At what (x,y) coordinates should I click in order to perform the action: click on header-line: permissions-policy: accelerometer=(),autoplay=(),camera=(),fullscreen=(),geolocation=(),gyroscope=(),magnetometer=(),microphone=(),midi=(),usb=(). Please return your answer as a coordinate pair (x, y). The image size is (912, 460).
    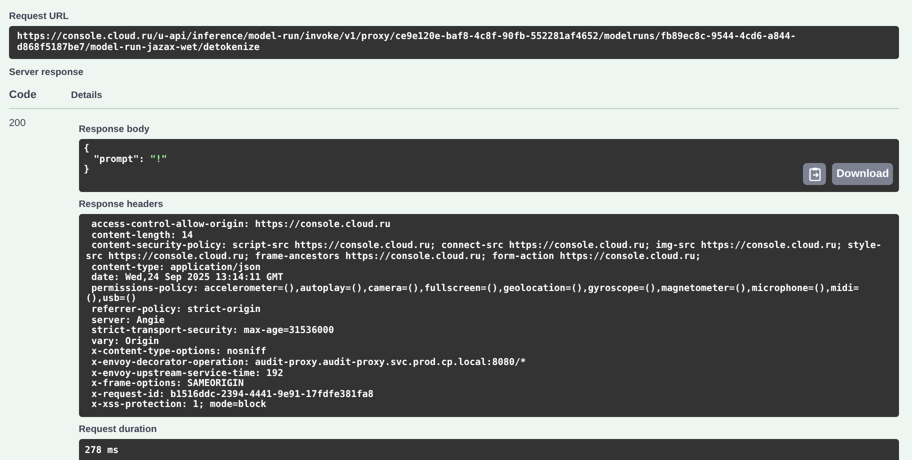
    Looking at the image, I should click on (473, 294).